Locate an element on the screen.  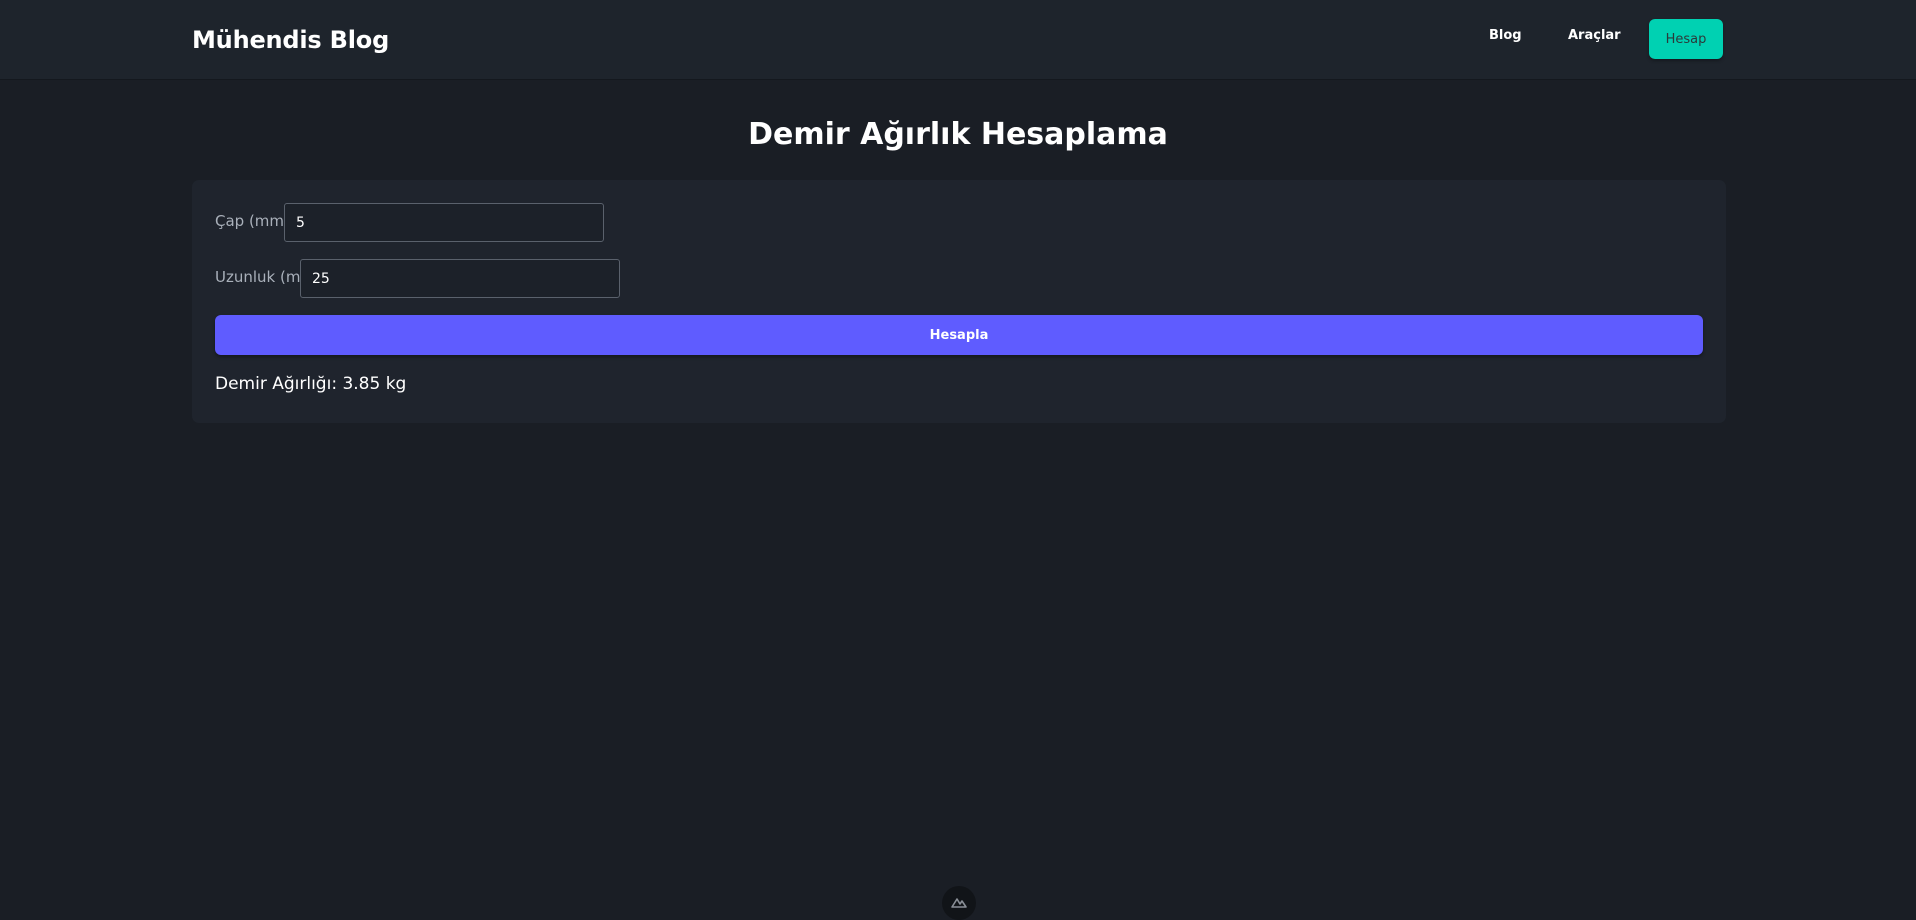
account-button: Hesap is located at coordinates (1686, 39).